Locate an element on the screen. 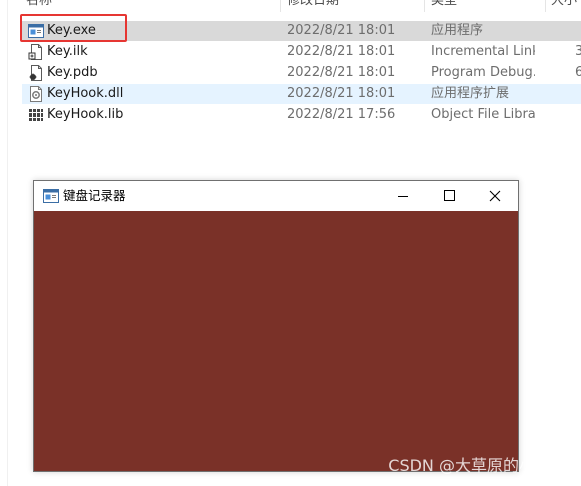 This screenshot has width=581, height=486. file-type: 应用程序 is located at coordinates (457, 30).